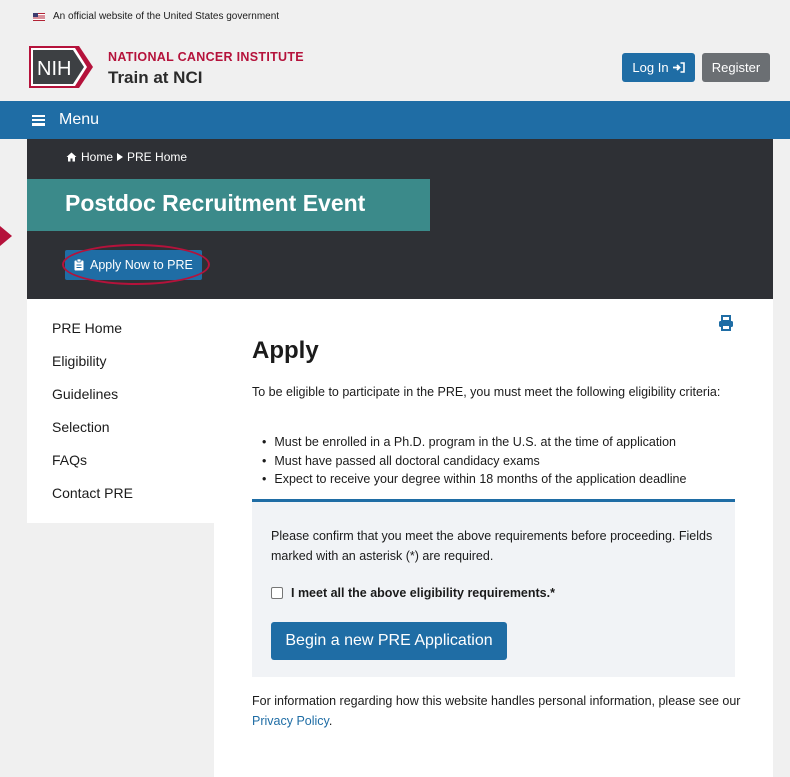 The height and width of the screenshot is (777, 790). I want to click on privacy-policy-link: Privacy Policy, so click(290, 721).